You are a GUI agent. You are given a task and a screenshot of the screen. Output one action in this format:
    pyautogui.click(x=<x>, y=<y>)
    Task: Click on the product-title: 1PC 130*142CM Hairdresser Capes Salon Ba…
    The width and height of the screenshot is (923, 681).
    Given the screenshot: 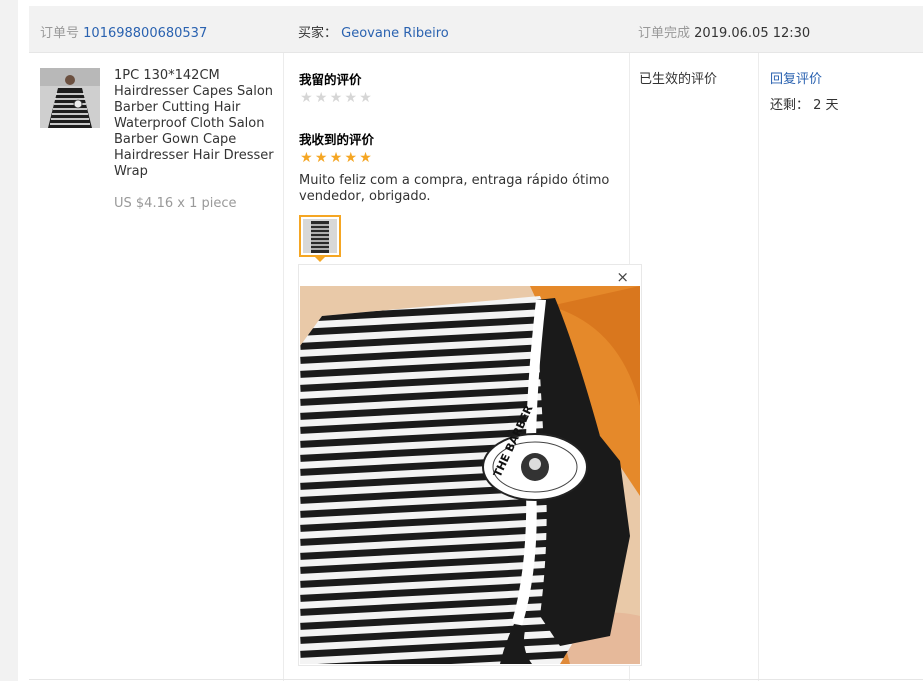 What is the action you would take?
    pyautogui.click(x=194, y=124)
    